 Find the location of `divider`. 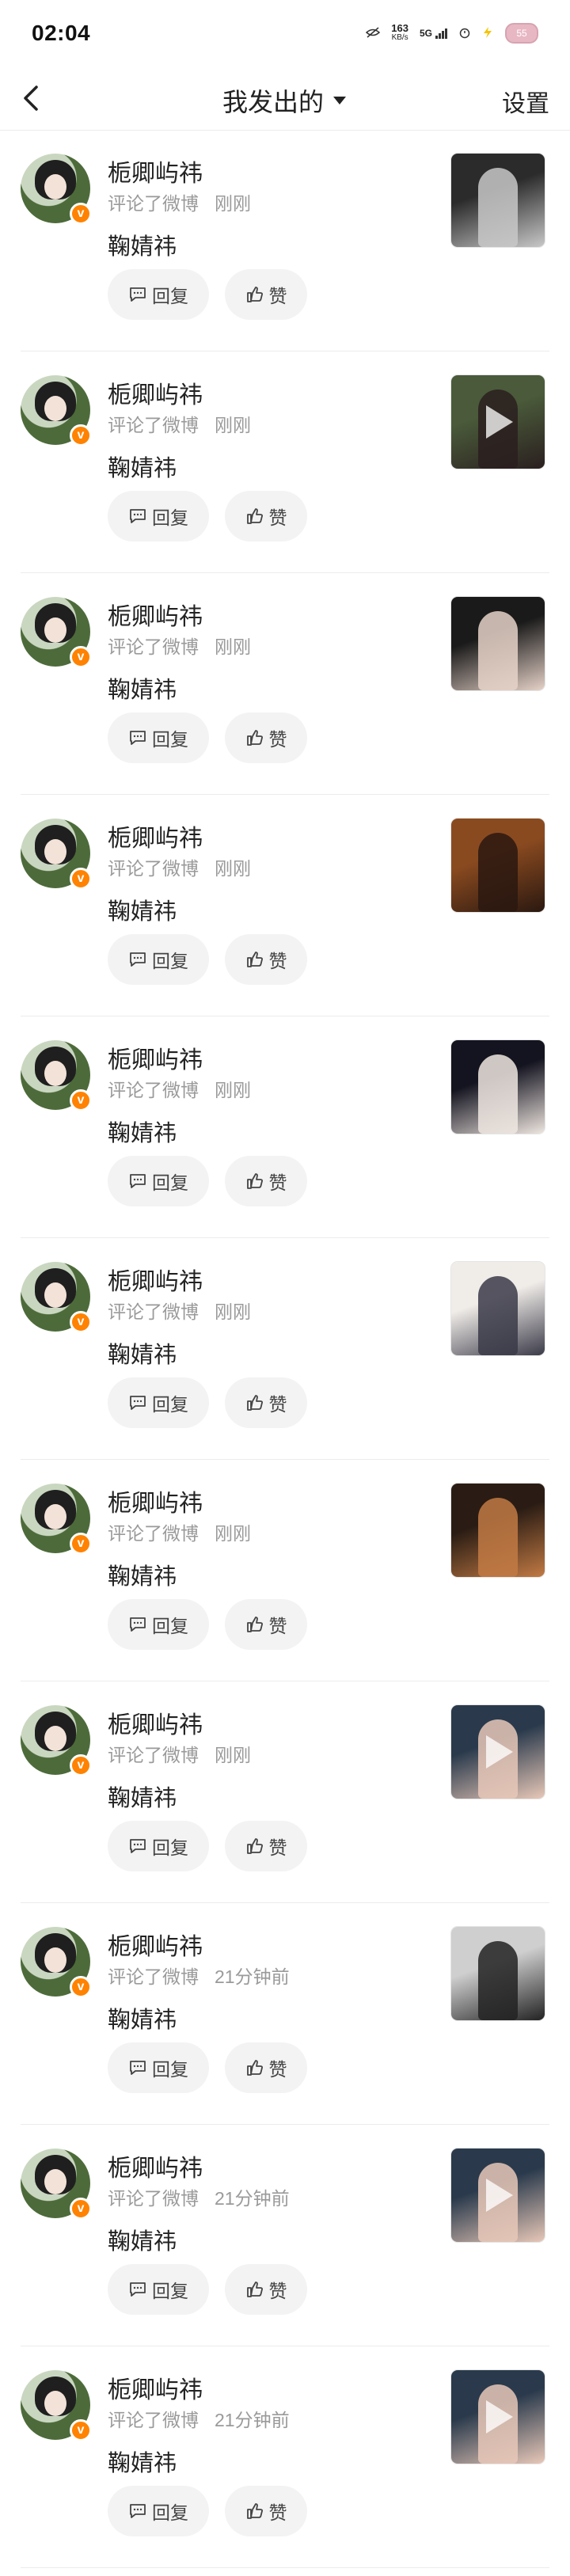

divider is located at coordinates (285, 2567).